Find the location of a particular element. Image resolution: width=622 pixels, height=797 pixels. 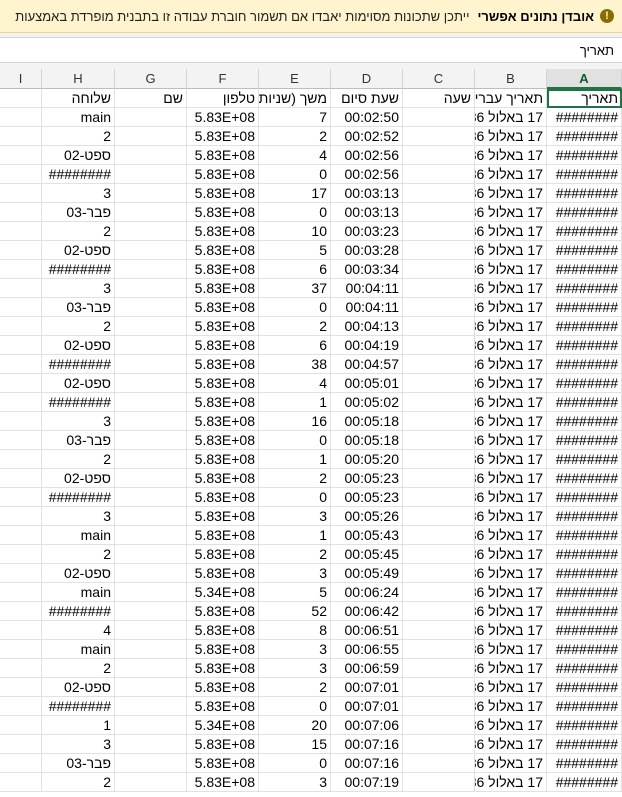

cell-e: 17 is located at coordinates (295, 193).